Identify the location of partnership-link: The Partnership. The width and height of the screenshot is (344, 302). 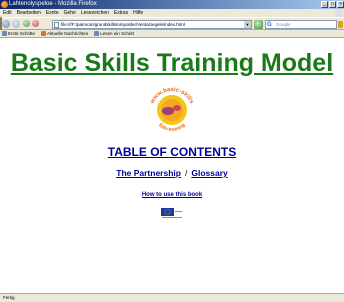
(148, 173).